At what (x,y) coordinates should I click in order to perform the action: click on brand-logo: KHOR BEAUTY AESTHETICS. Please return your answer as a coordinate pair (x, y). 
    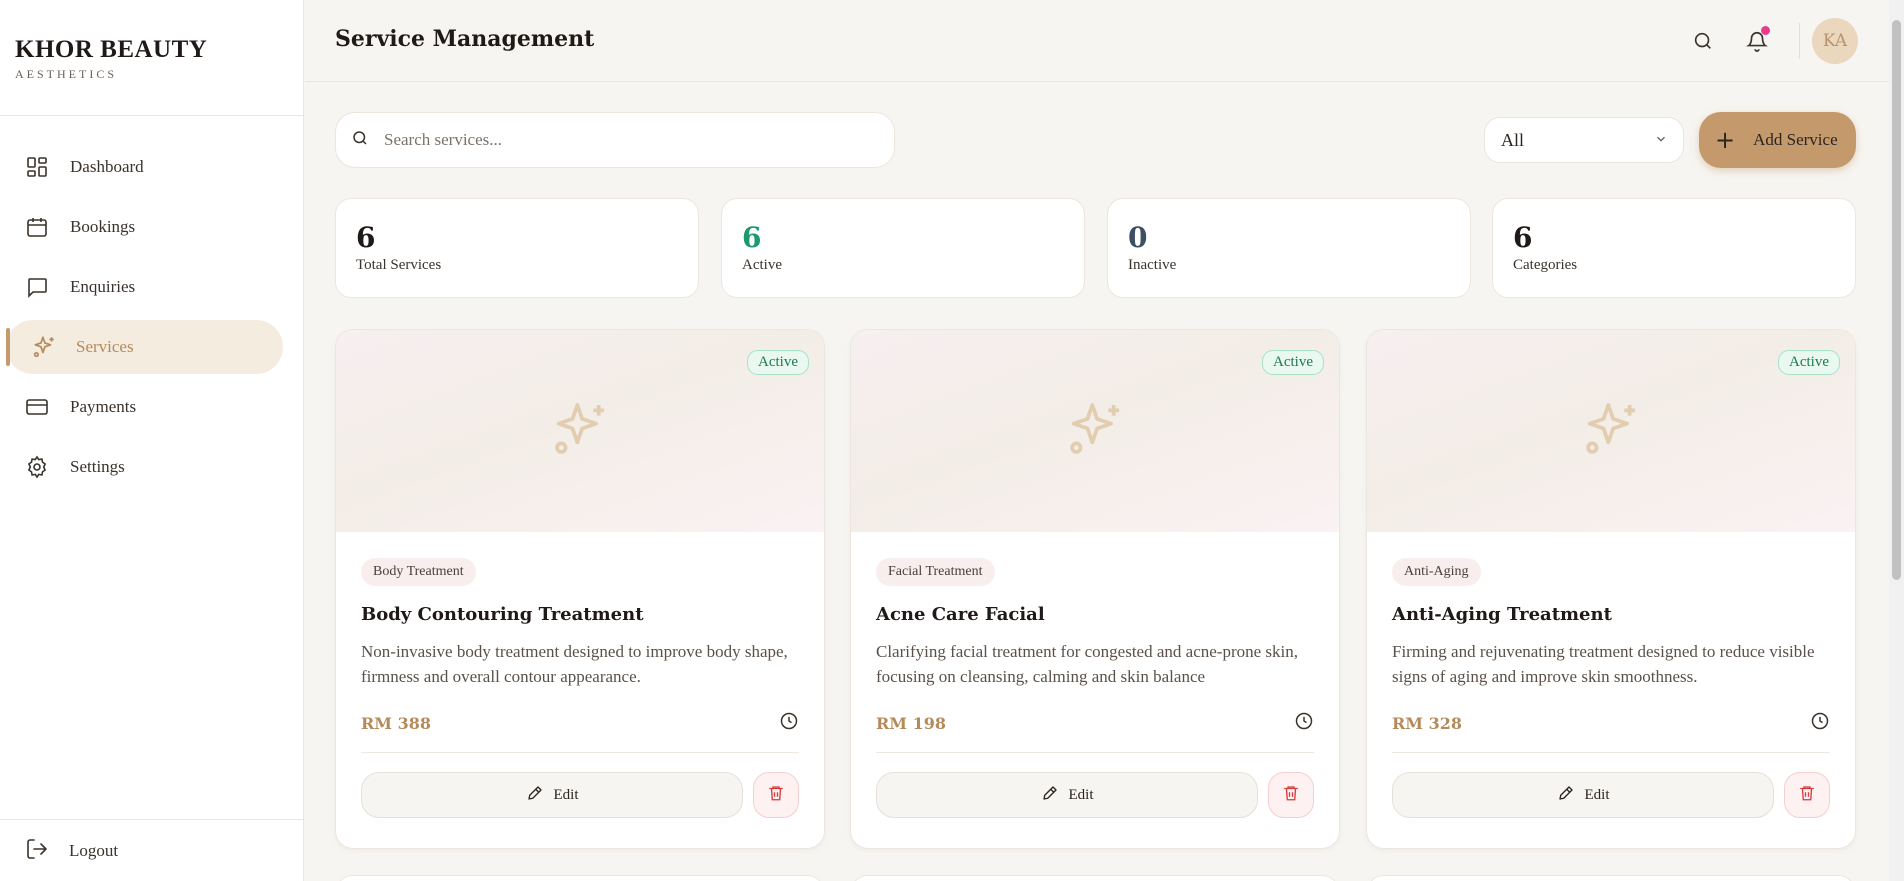
    Looking at the image, I should click on (151, 58).